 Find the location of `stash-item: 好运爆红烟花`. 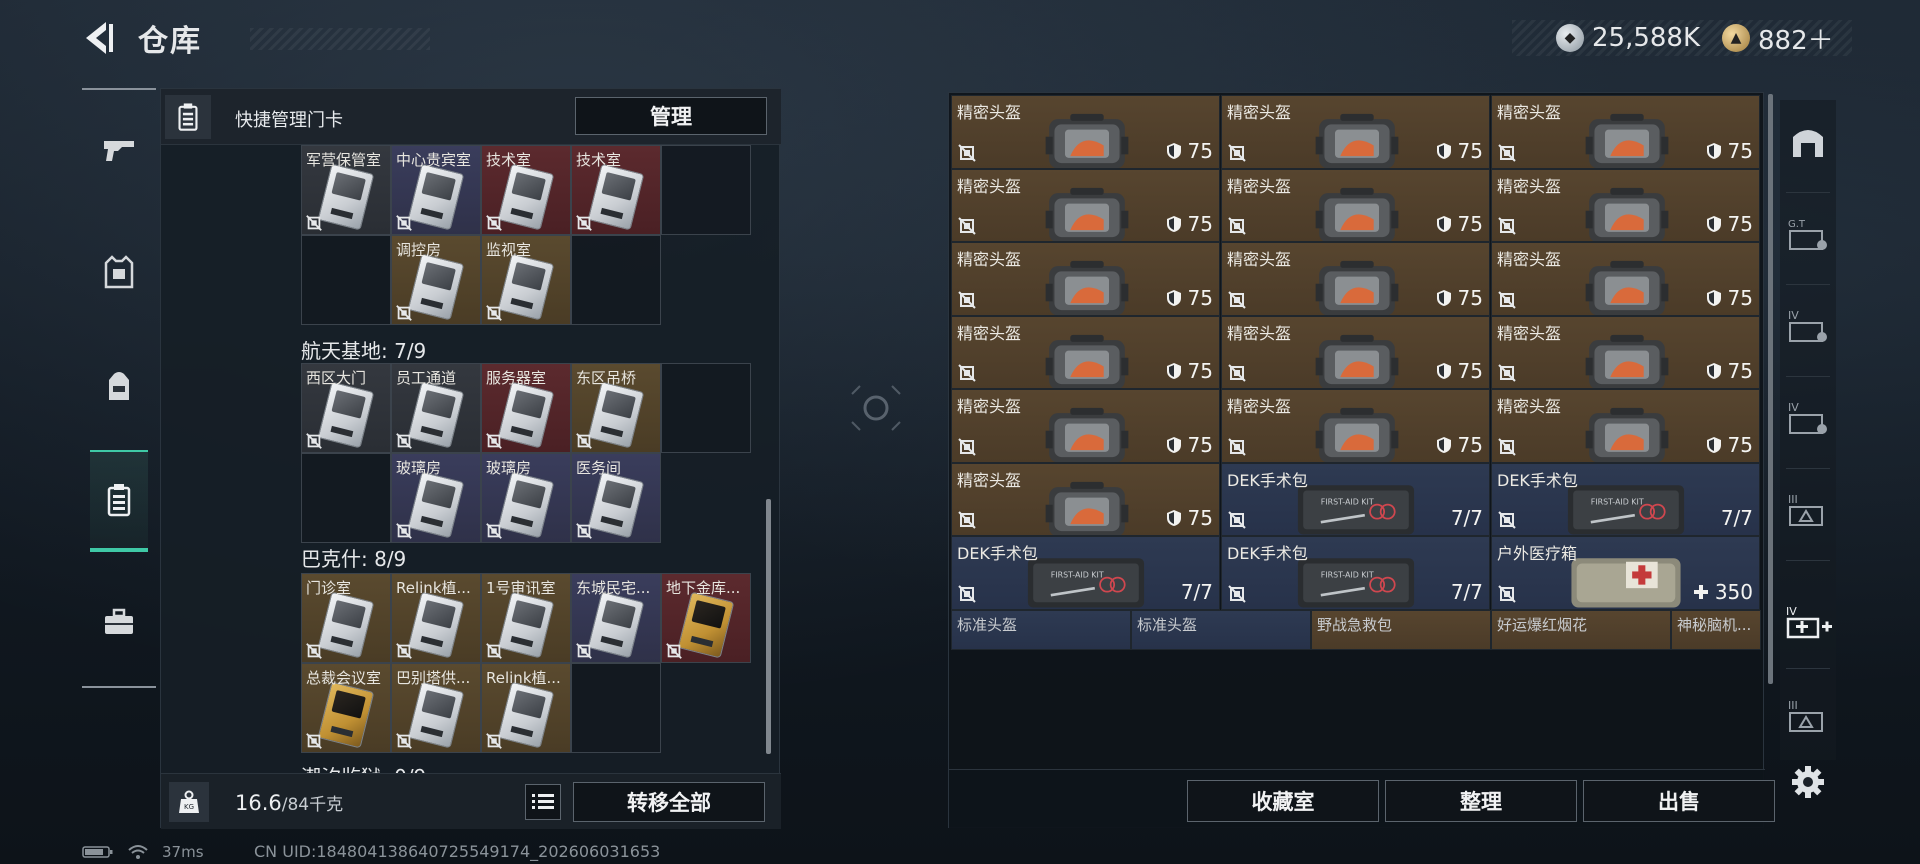

stash-item: 好运爆红烟花 is located at coordinates (1581, 629).